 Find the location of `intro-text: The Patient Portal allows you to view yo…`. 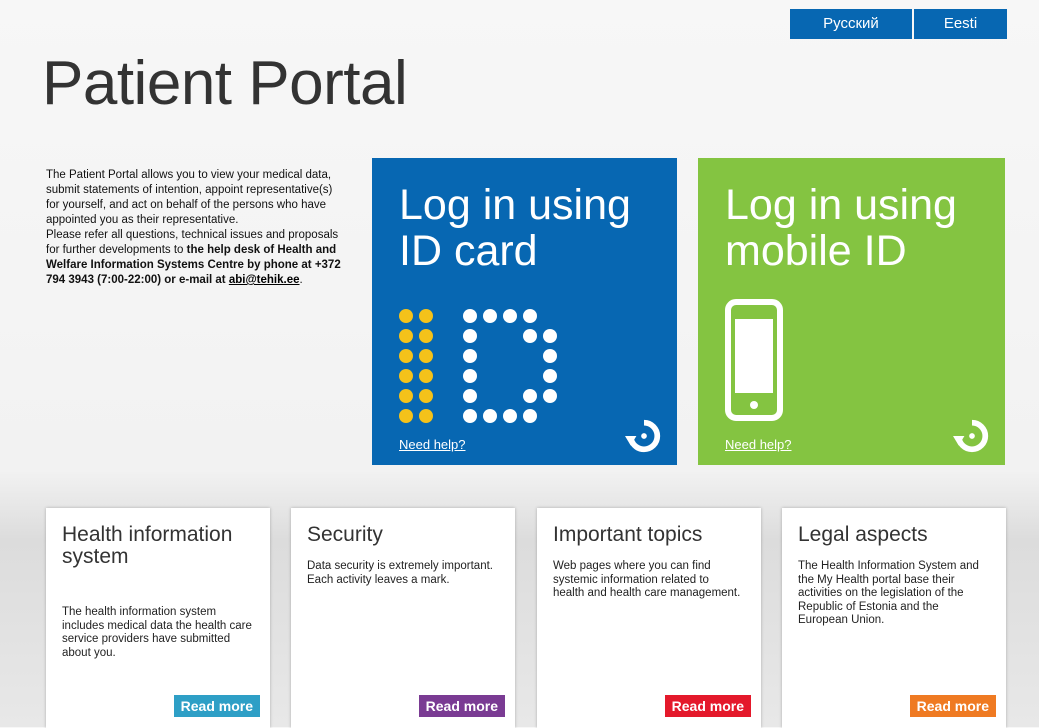

intro-text: The Patient Portal allows you to view yo… is located at coordinates (196, 228).